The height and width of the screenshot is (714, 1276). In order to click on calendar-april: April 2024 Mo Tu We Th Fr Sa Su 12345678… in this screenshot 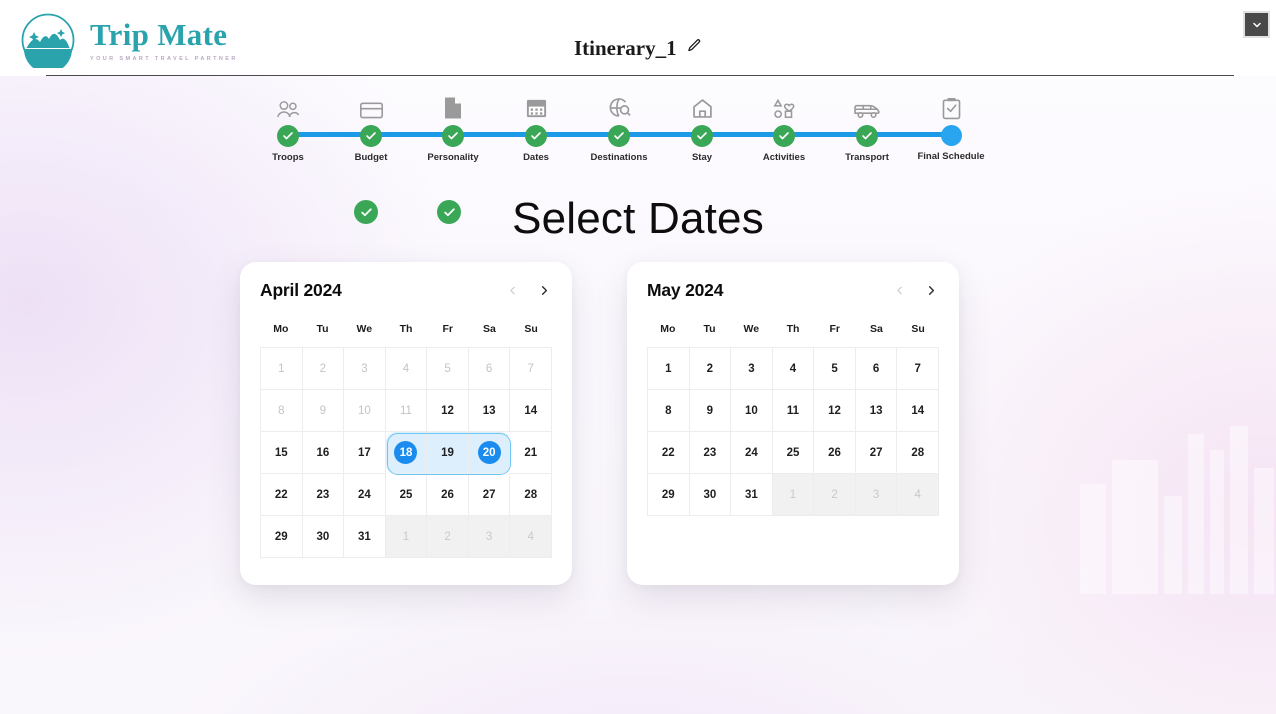, I will do `click(406, 423)`.